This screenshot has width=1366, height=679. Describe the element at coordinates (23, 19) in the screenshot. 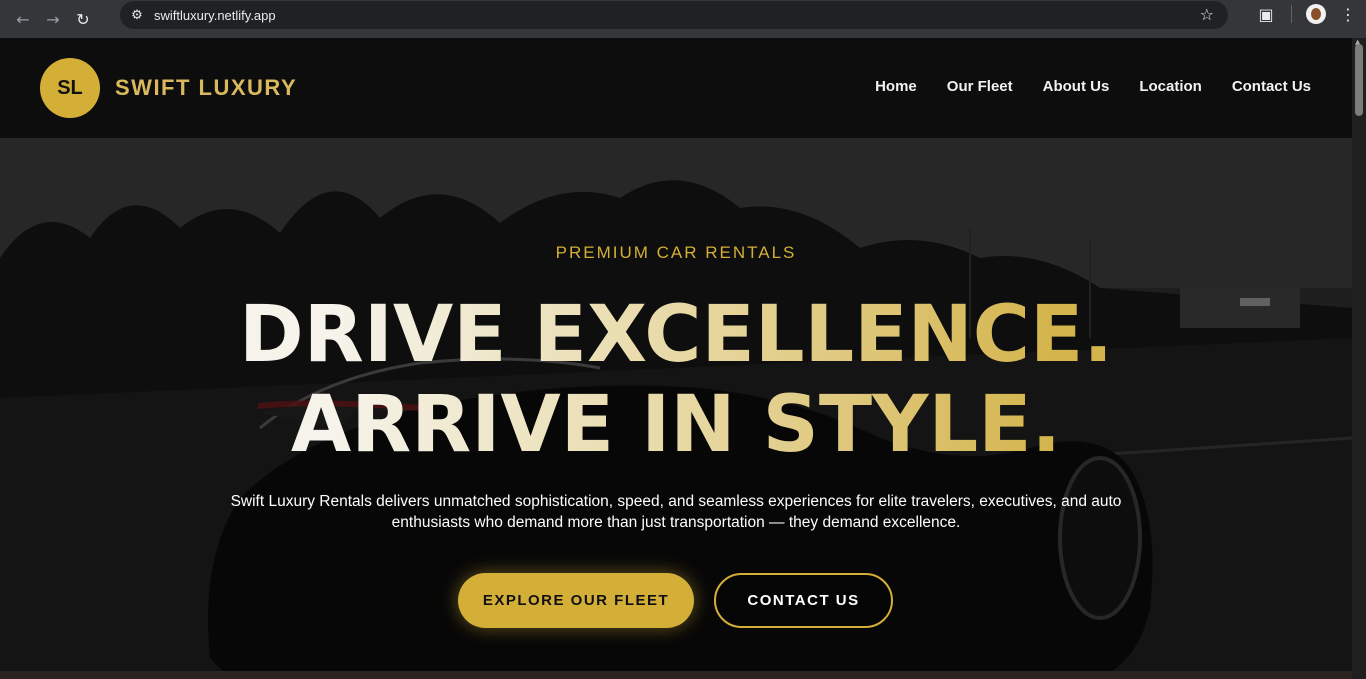

I see `back-arrow-icon: ←` at that location.